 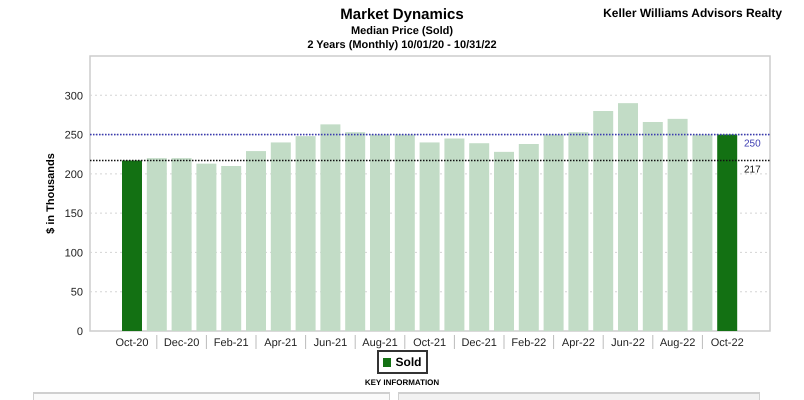 What do you see at coordinates (692, 13) in the screenshot?
I see `company-name: Keller Williams Advisors Realty` at bounding box center [692, 13].